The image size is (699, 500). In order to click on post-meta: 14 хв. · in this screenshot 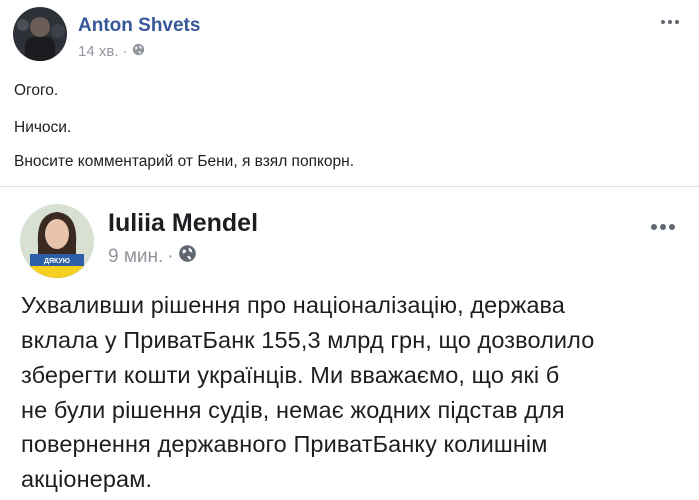, I will do `click(111, 51)`.